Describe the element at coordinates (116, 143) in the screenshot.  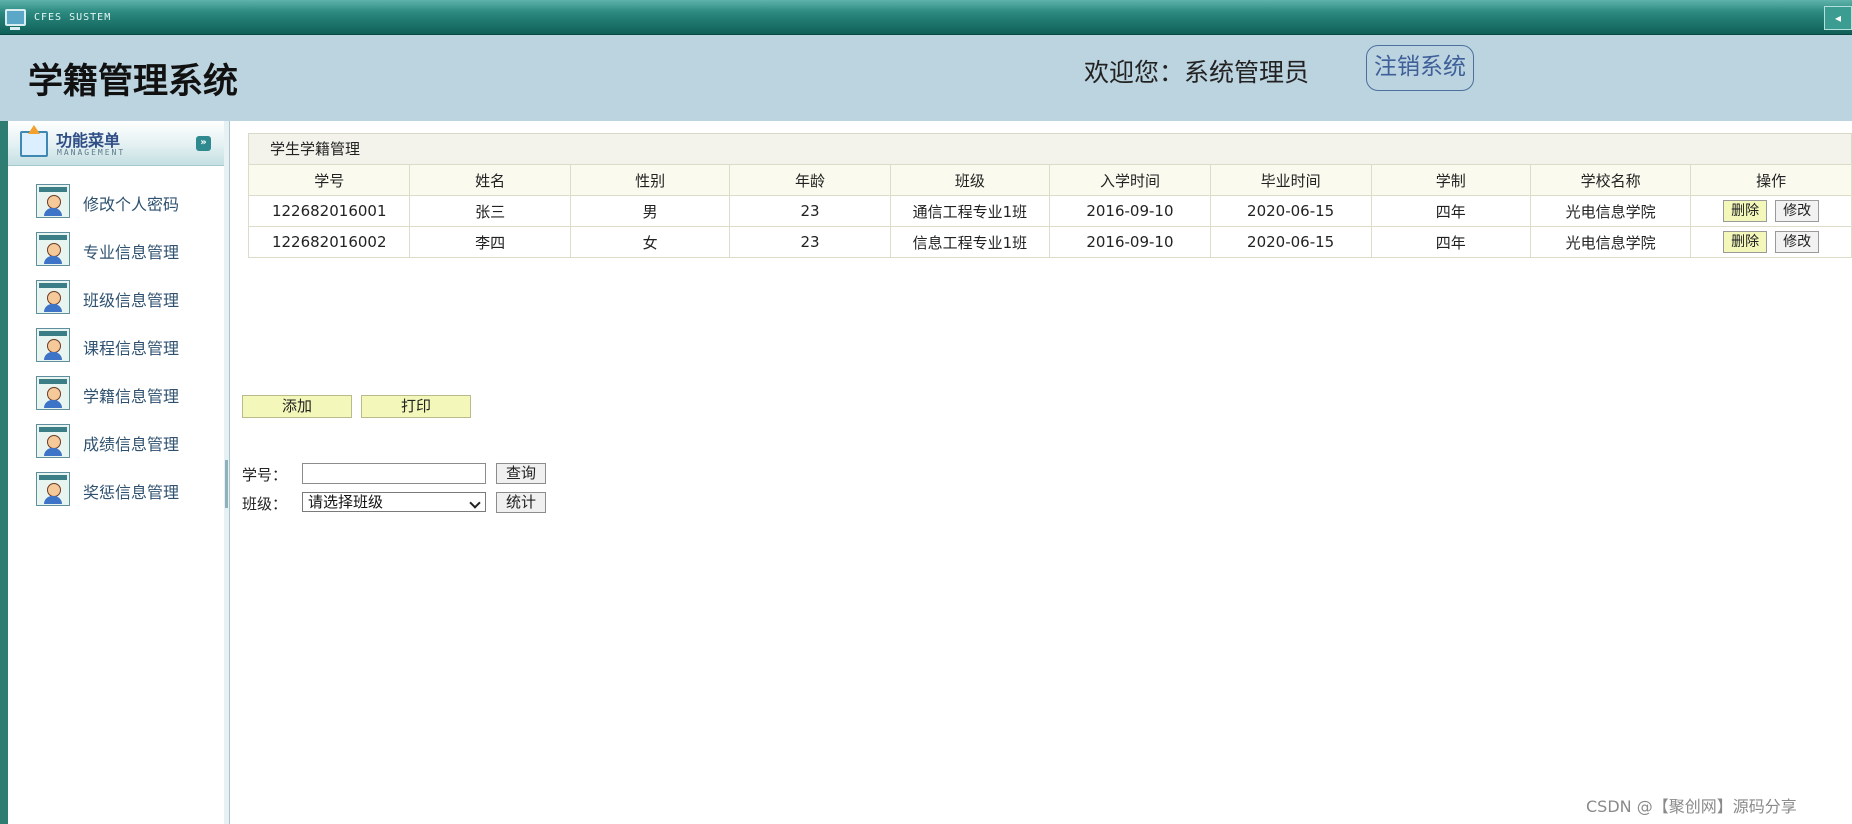
I see `menu-header: 功能菜单 MANAGEMENT »` at that location.